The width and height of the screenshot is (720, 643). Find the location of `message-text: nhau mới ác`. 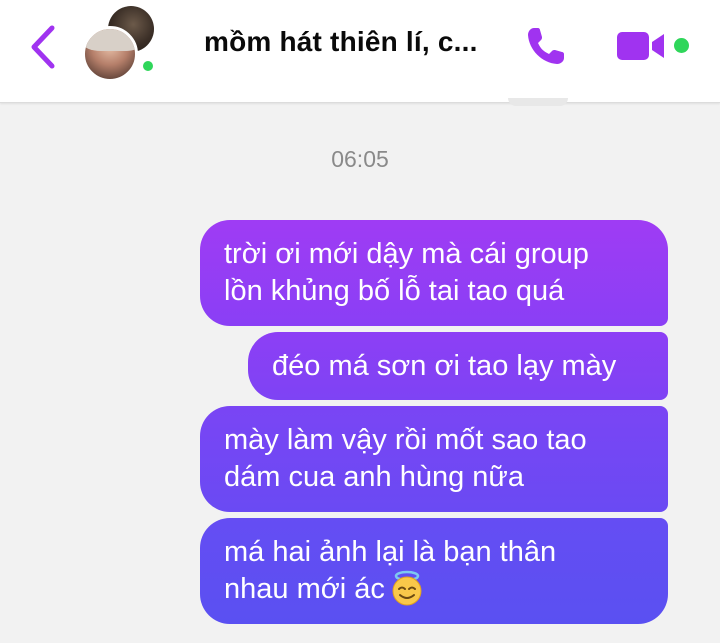

message-text: nhau mới ác is located at coordinates (304, 589).